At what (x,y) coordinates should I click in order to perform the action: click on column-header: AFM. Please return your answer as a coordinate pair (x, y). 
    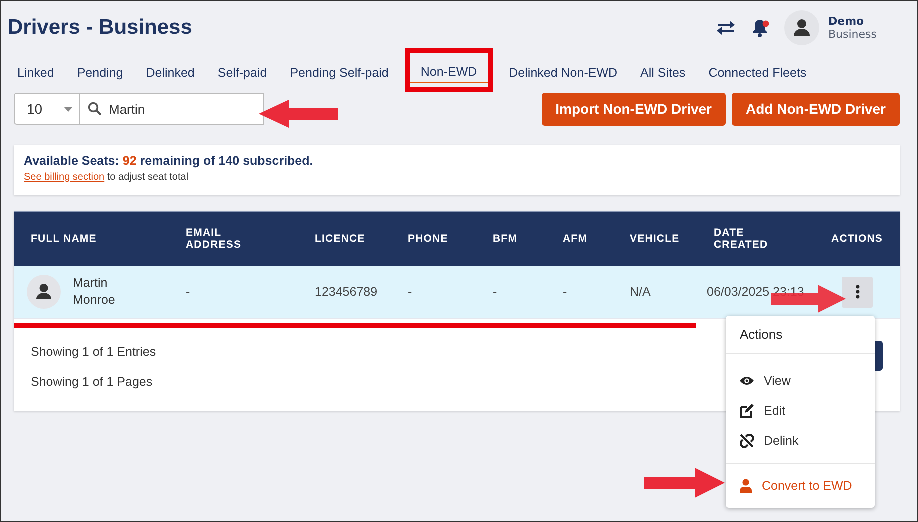
    Looking at the image, I should click on (575, 239).